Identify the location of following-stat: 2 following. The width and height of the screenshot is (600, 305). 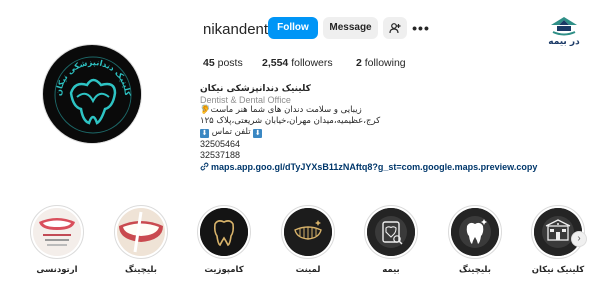
(381, 63).